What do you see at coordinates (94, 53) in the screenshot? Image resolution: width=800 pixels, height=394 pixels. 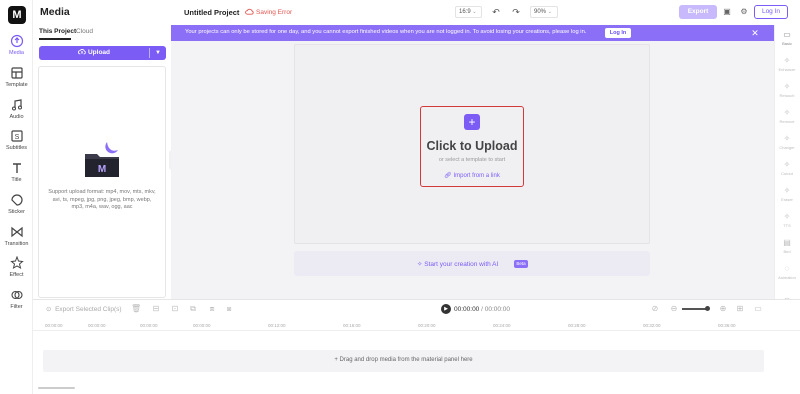 I see `upload-button-main: Upload` at bounding box center [94, 53].